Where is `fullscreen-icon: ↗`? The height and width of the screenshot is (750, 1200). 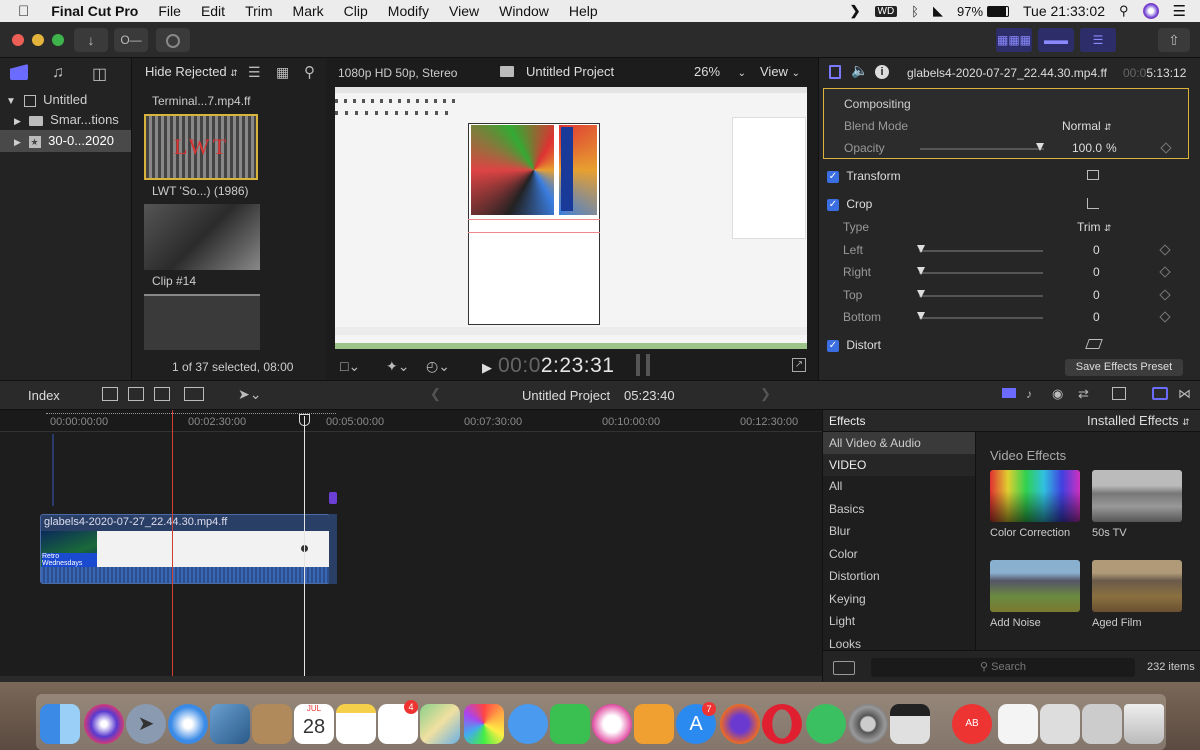 fullscreen-icon: ↗ is located at coordinates (799, 365).